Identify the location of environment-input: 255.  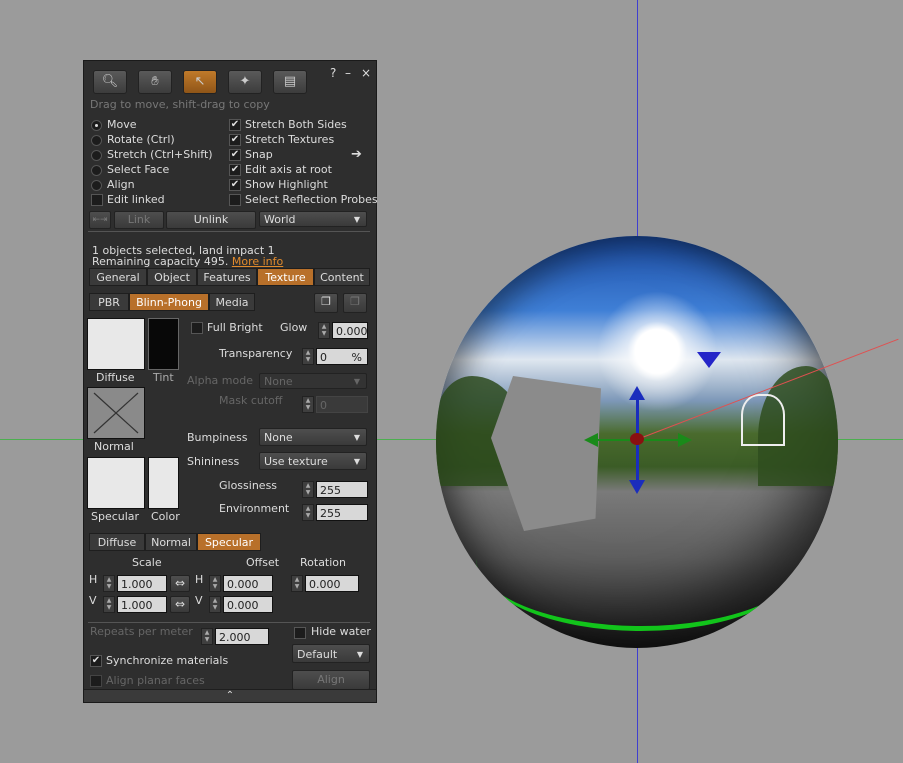
(342, 512).